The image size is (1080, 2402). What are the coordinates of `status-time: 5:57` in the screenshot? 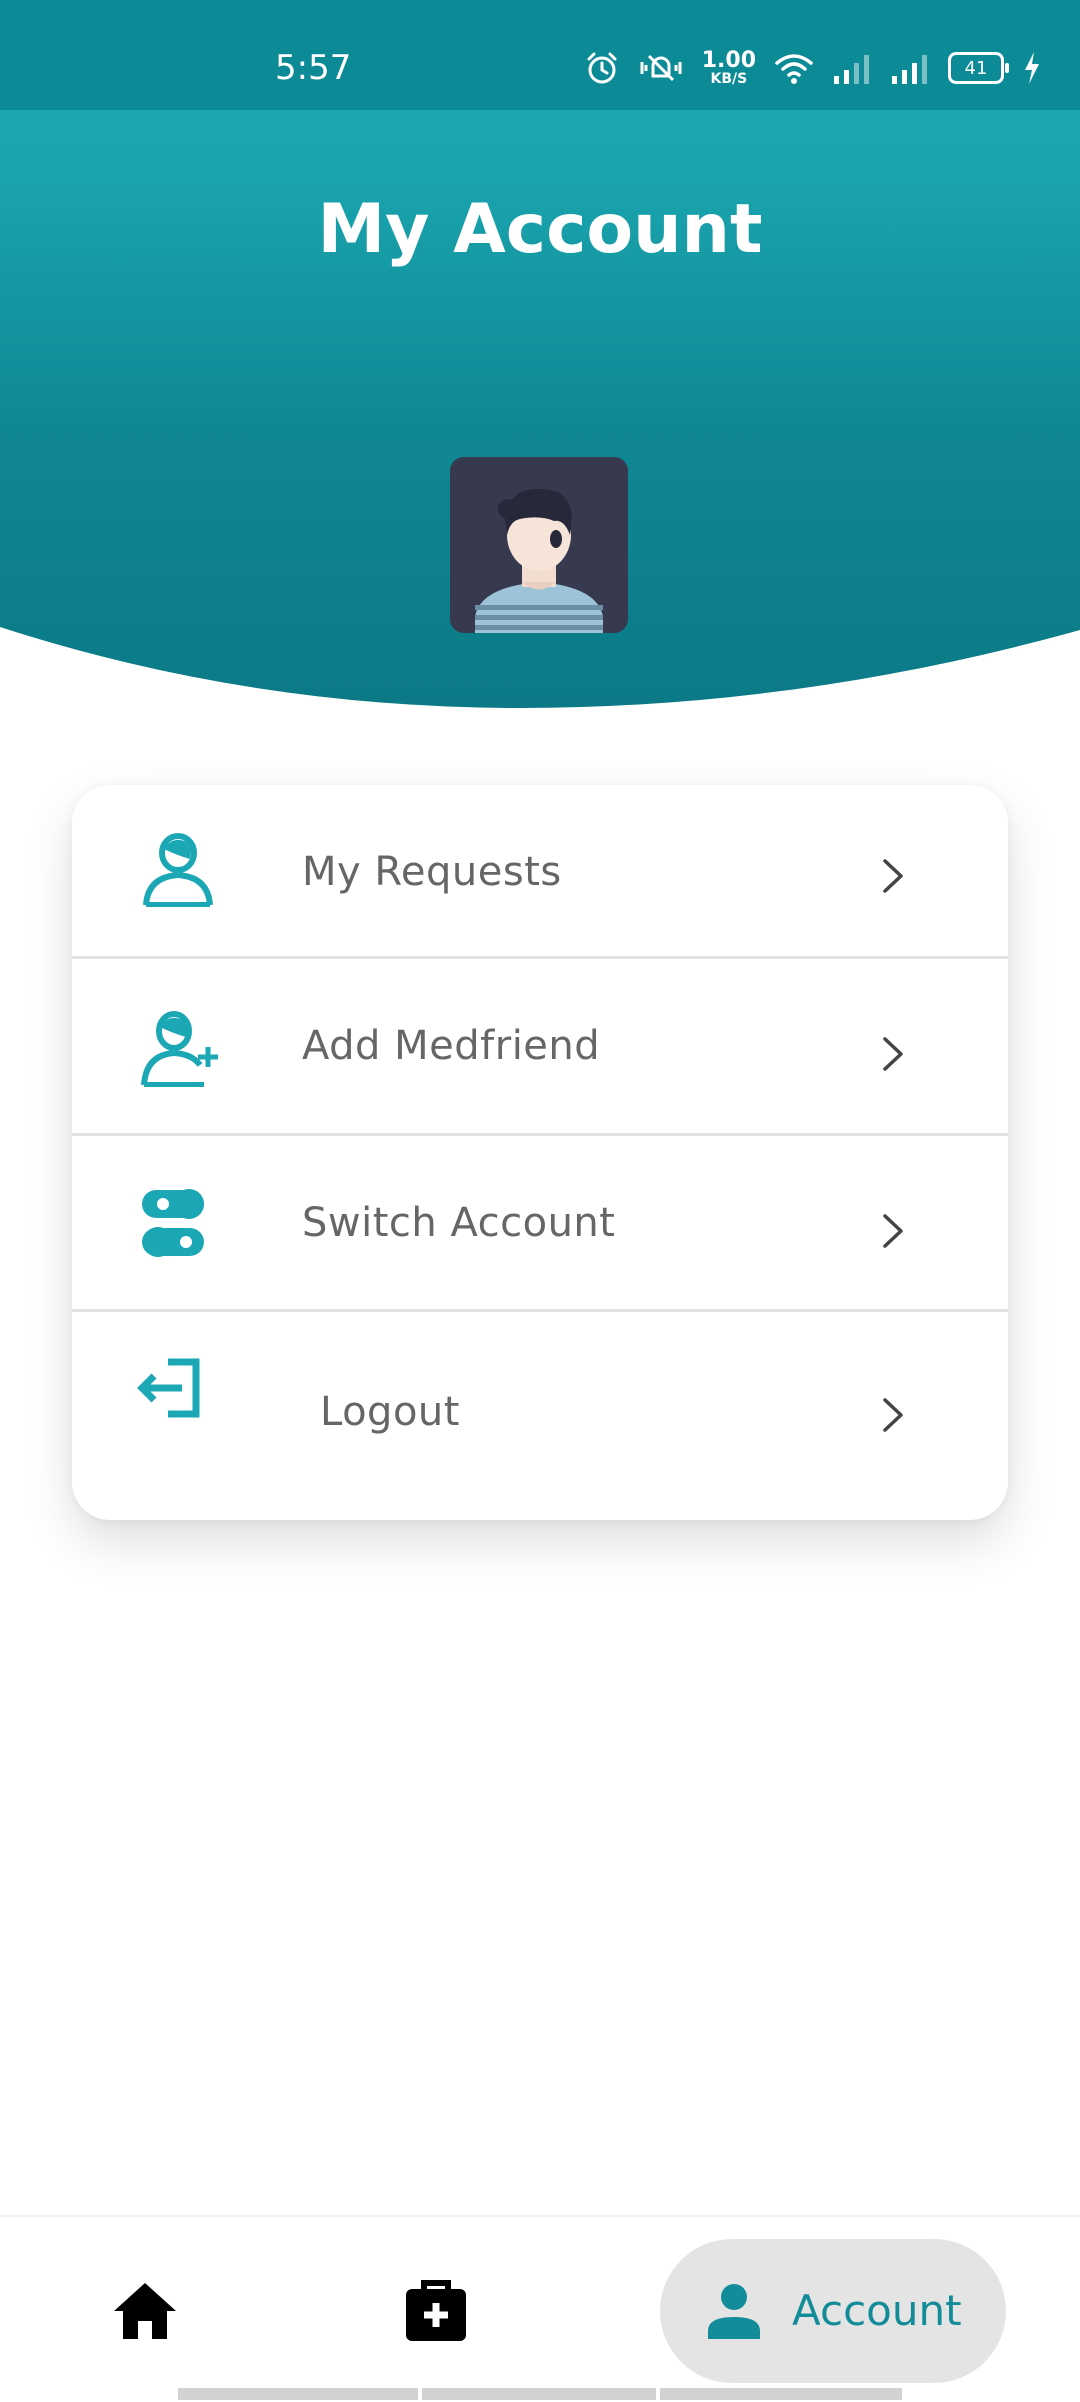 It's located at (313, 68).